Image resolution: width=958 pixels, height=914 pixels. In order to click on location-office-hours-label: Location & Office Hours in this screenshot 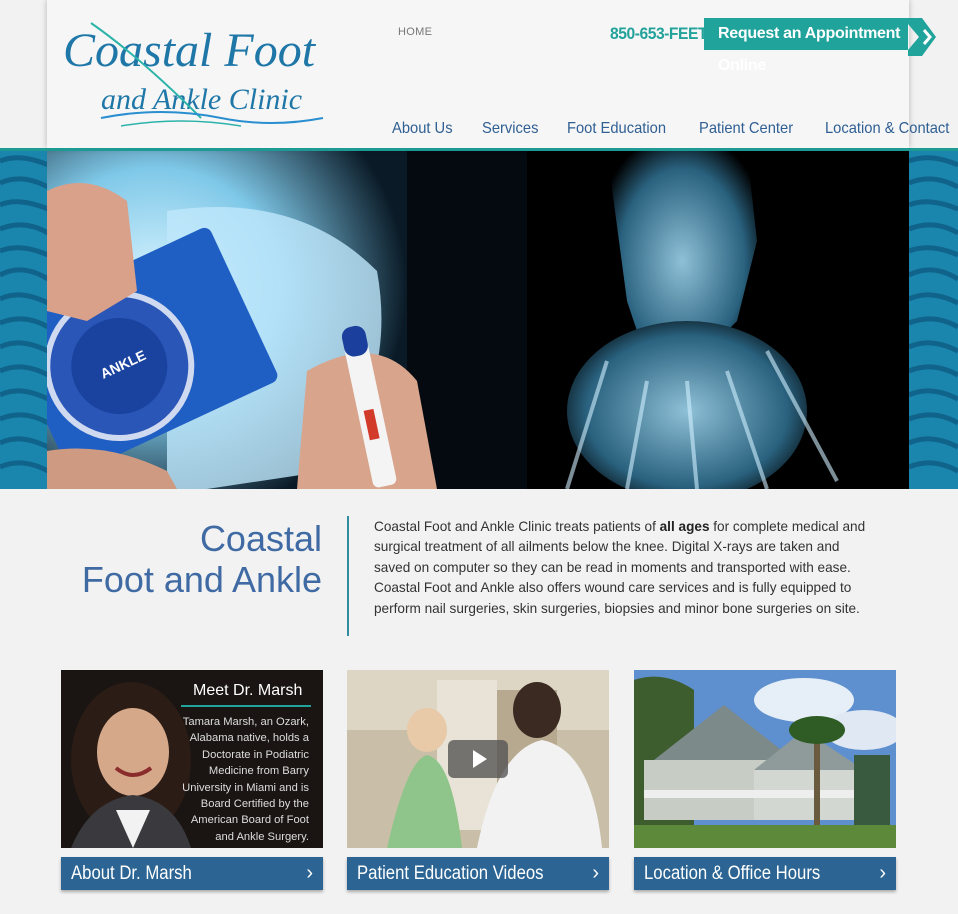, I will do `click(732, 873)`.